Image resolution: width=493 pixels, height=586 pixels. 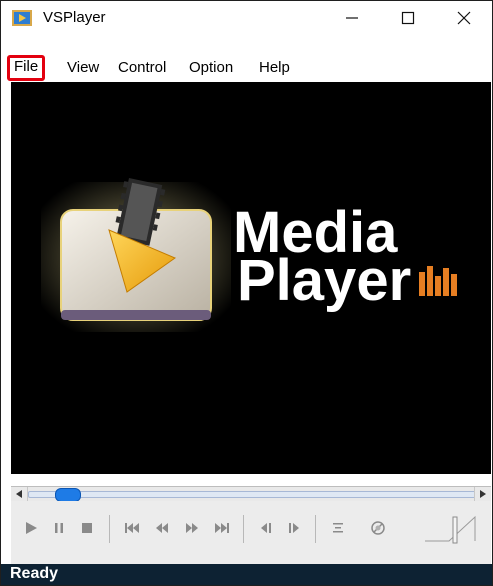 I want to click on playlist-button, so click(x=338, y=528).